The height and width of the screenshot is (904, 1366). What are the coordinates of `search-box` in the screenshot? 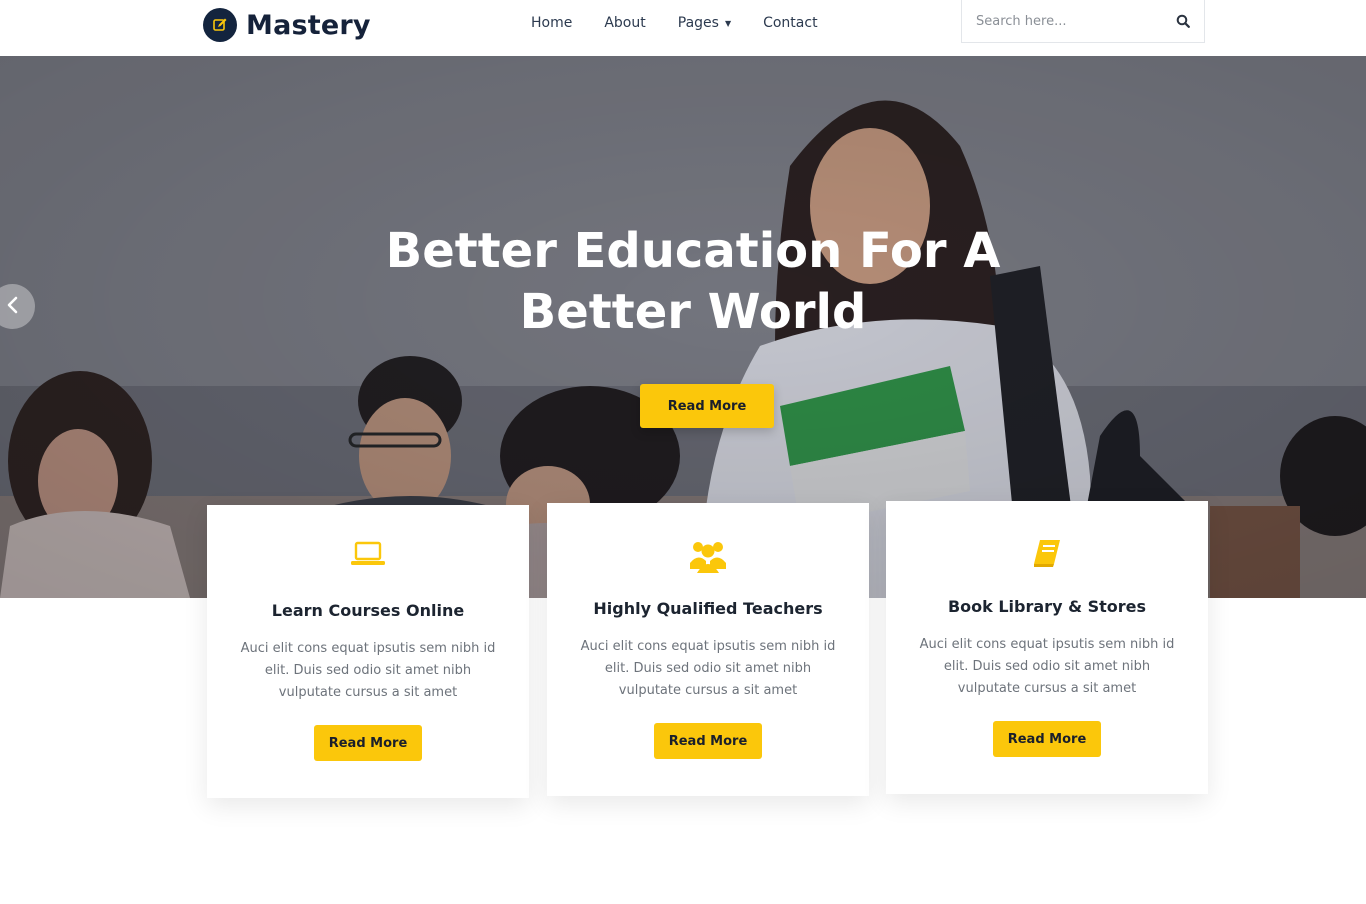 It's located at (1083, 21).